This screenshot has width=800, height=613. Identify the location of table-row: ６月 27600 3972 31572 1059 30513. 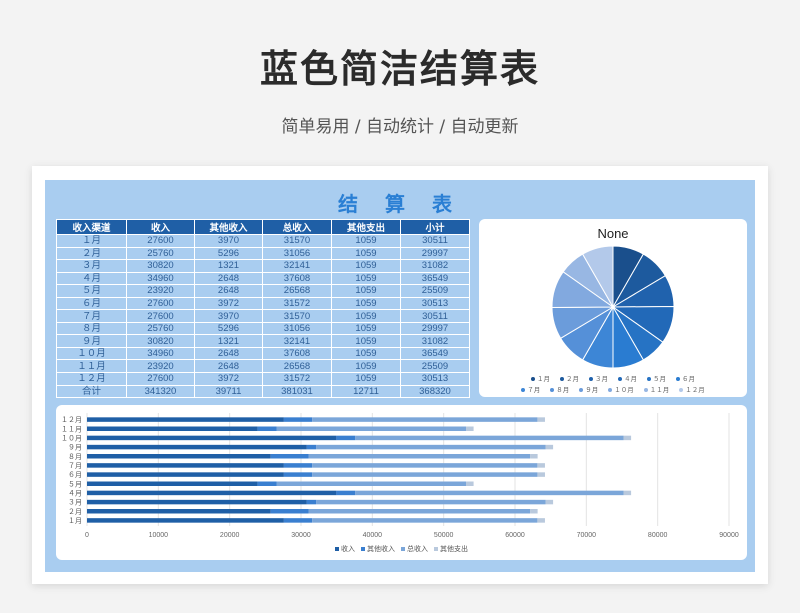
(263, 303).